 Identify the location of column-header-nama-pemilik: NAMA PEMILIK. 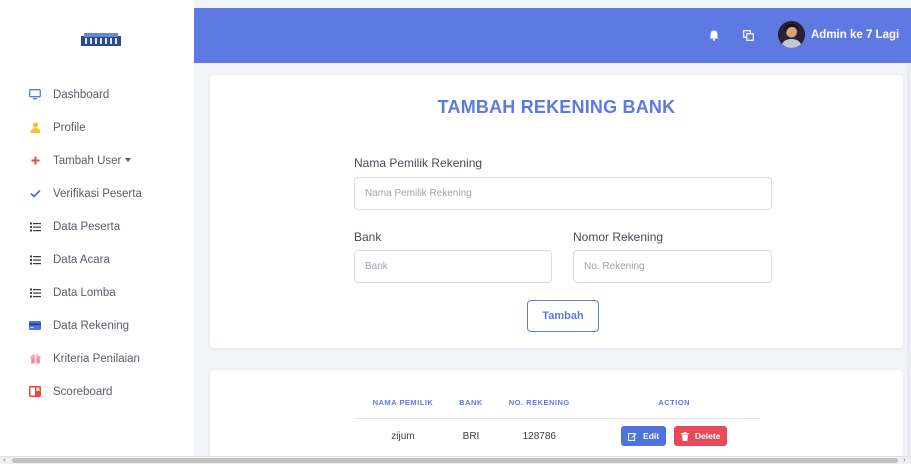
(403, 403).